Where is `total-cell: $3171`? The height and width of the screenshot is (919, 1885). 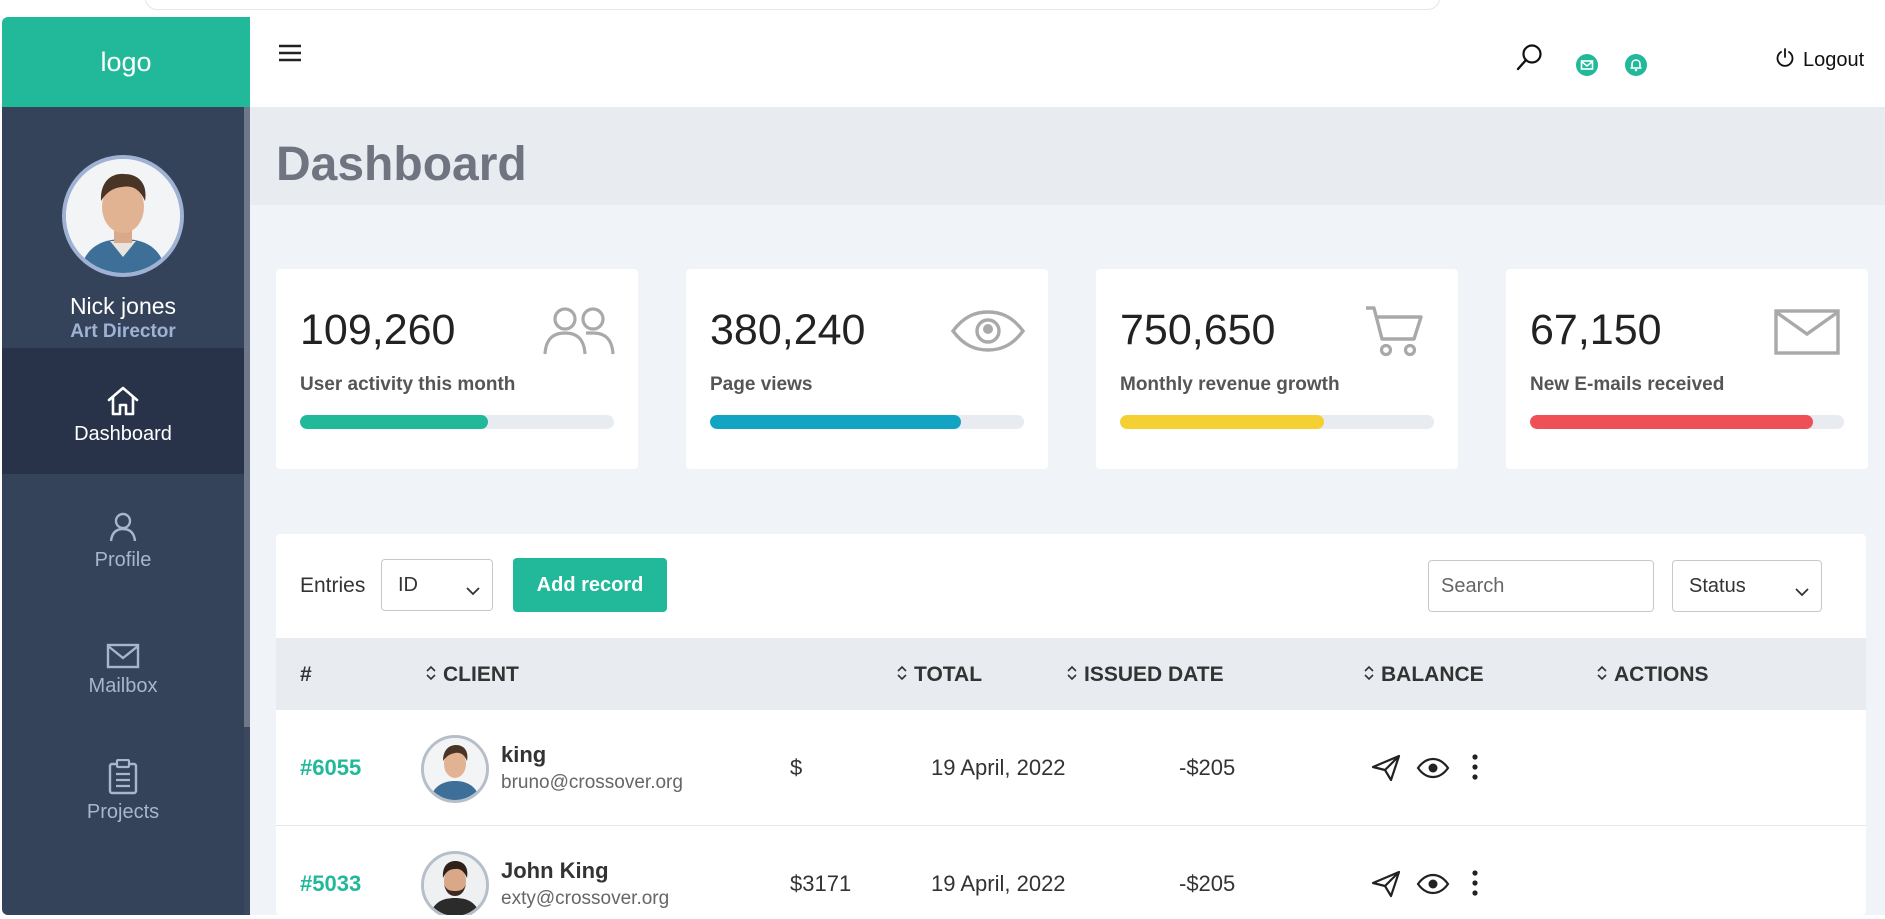 total-cell: $3171 is located at coordinates (821, 883).